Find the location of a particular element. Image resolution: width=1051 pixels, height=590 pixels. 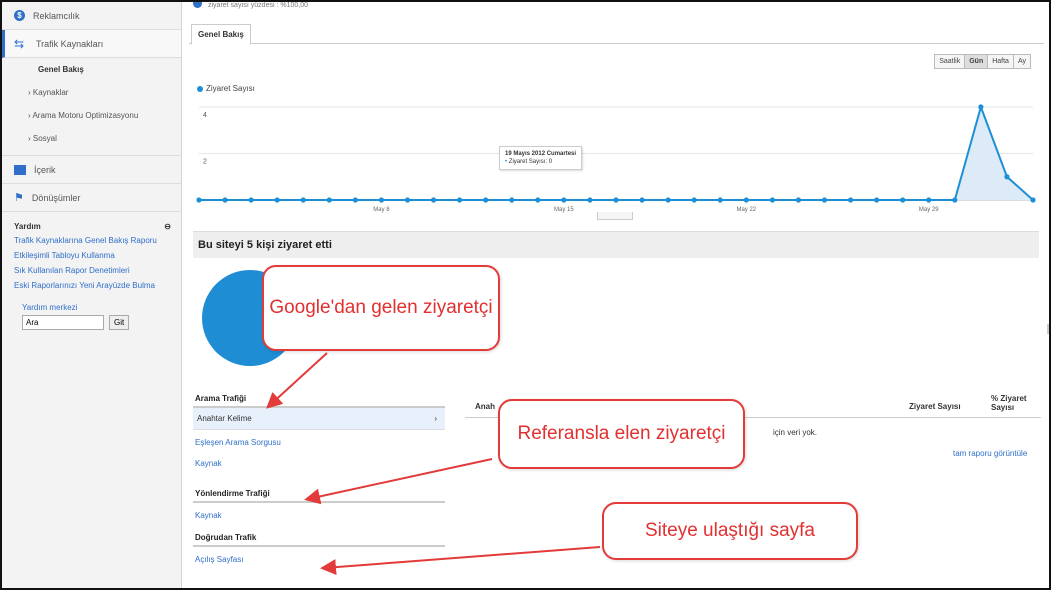

sidebar-subitem-social: › Sosyal is located at coordinates (91, 138).